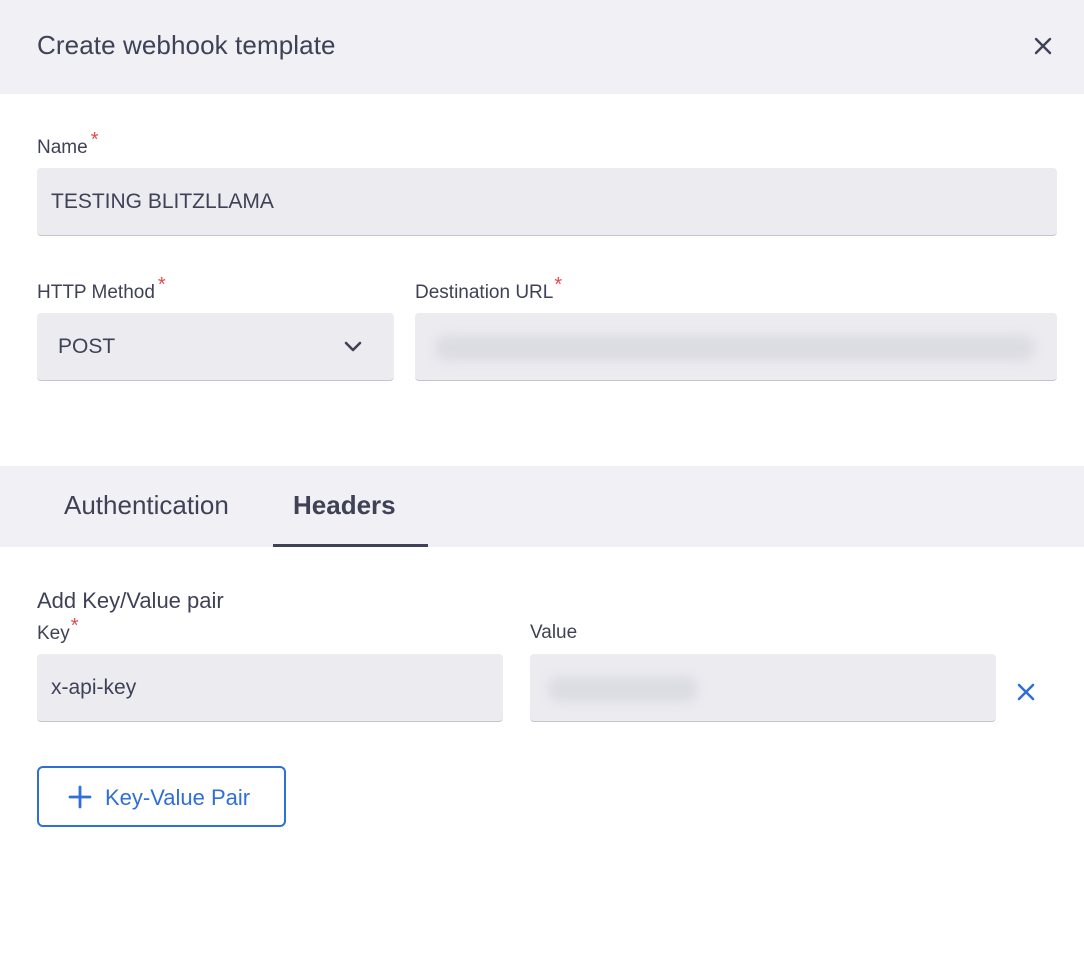 Image resolution: width=1084 pixels, height=974 pixels. I want to click on remove-pair-icon, so click(1026, 692).